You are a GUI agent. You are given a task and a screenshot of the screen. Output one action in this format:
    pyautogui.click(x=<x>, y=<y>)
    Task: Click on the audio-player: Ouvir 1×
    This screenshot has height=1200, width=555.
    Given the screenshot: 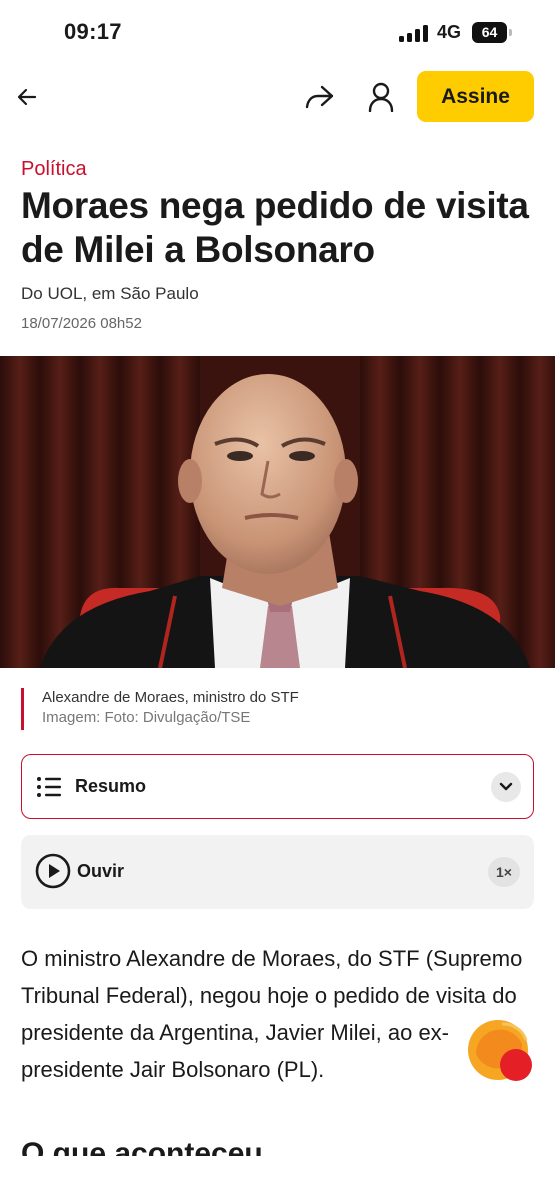 What is the action you would take?
    pyautogui.click(x=277, y=872)
    